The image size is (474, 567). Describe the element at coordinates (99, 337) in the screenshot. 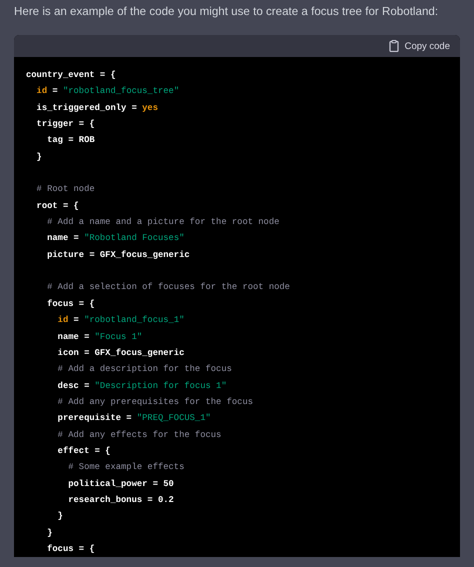

I see `code-line: name = "Focus 1"` at that location.